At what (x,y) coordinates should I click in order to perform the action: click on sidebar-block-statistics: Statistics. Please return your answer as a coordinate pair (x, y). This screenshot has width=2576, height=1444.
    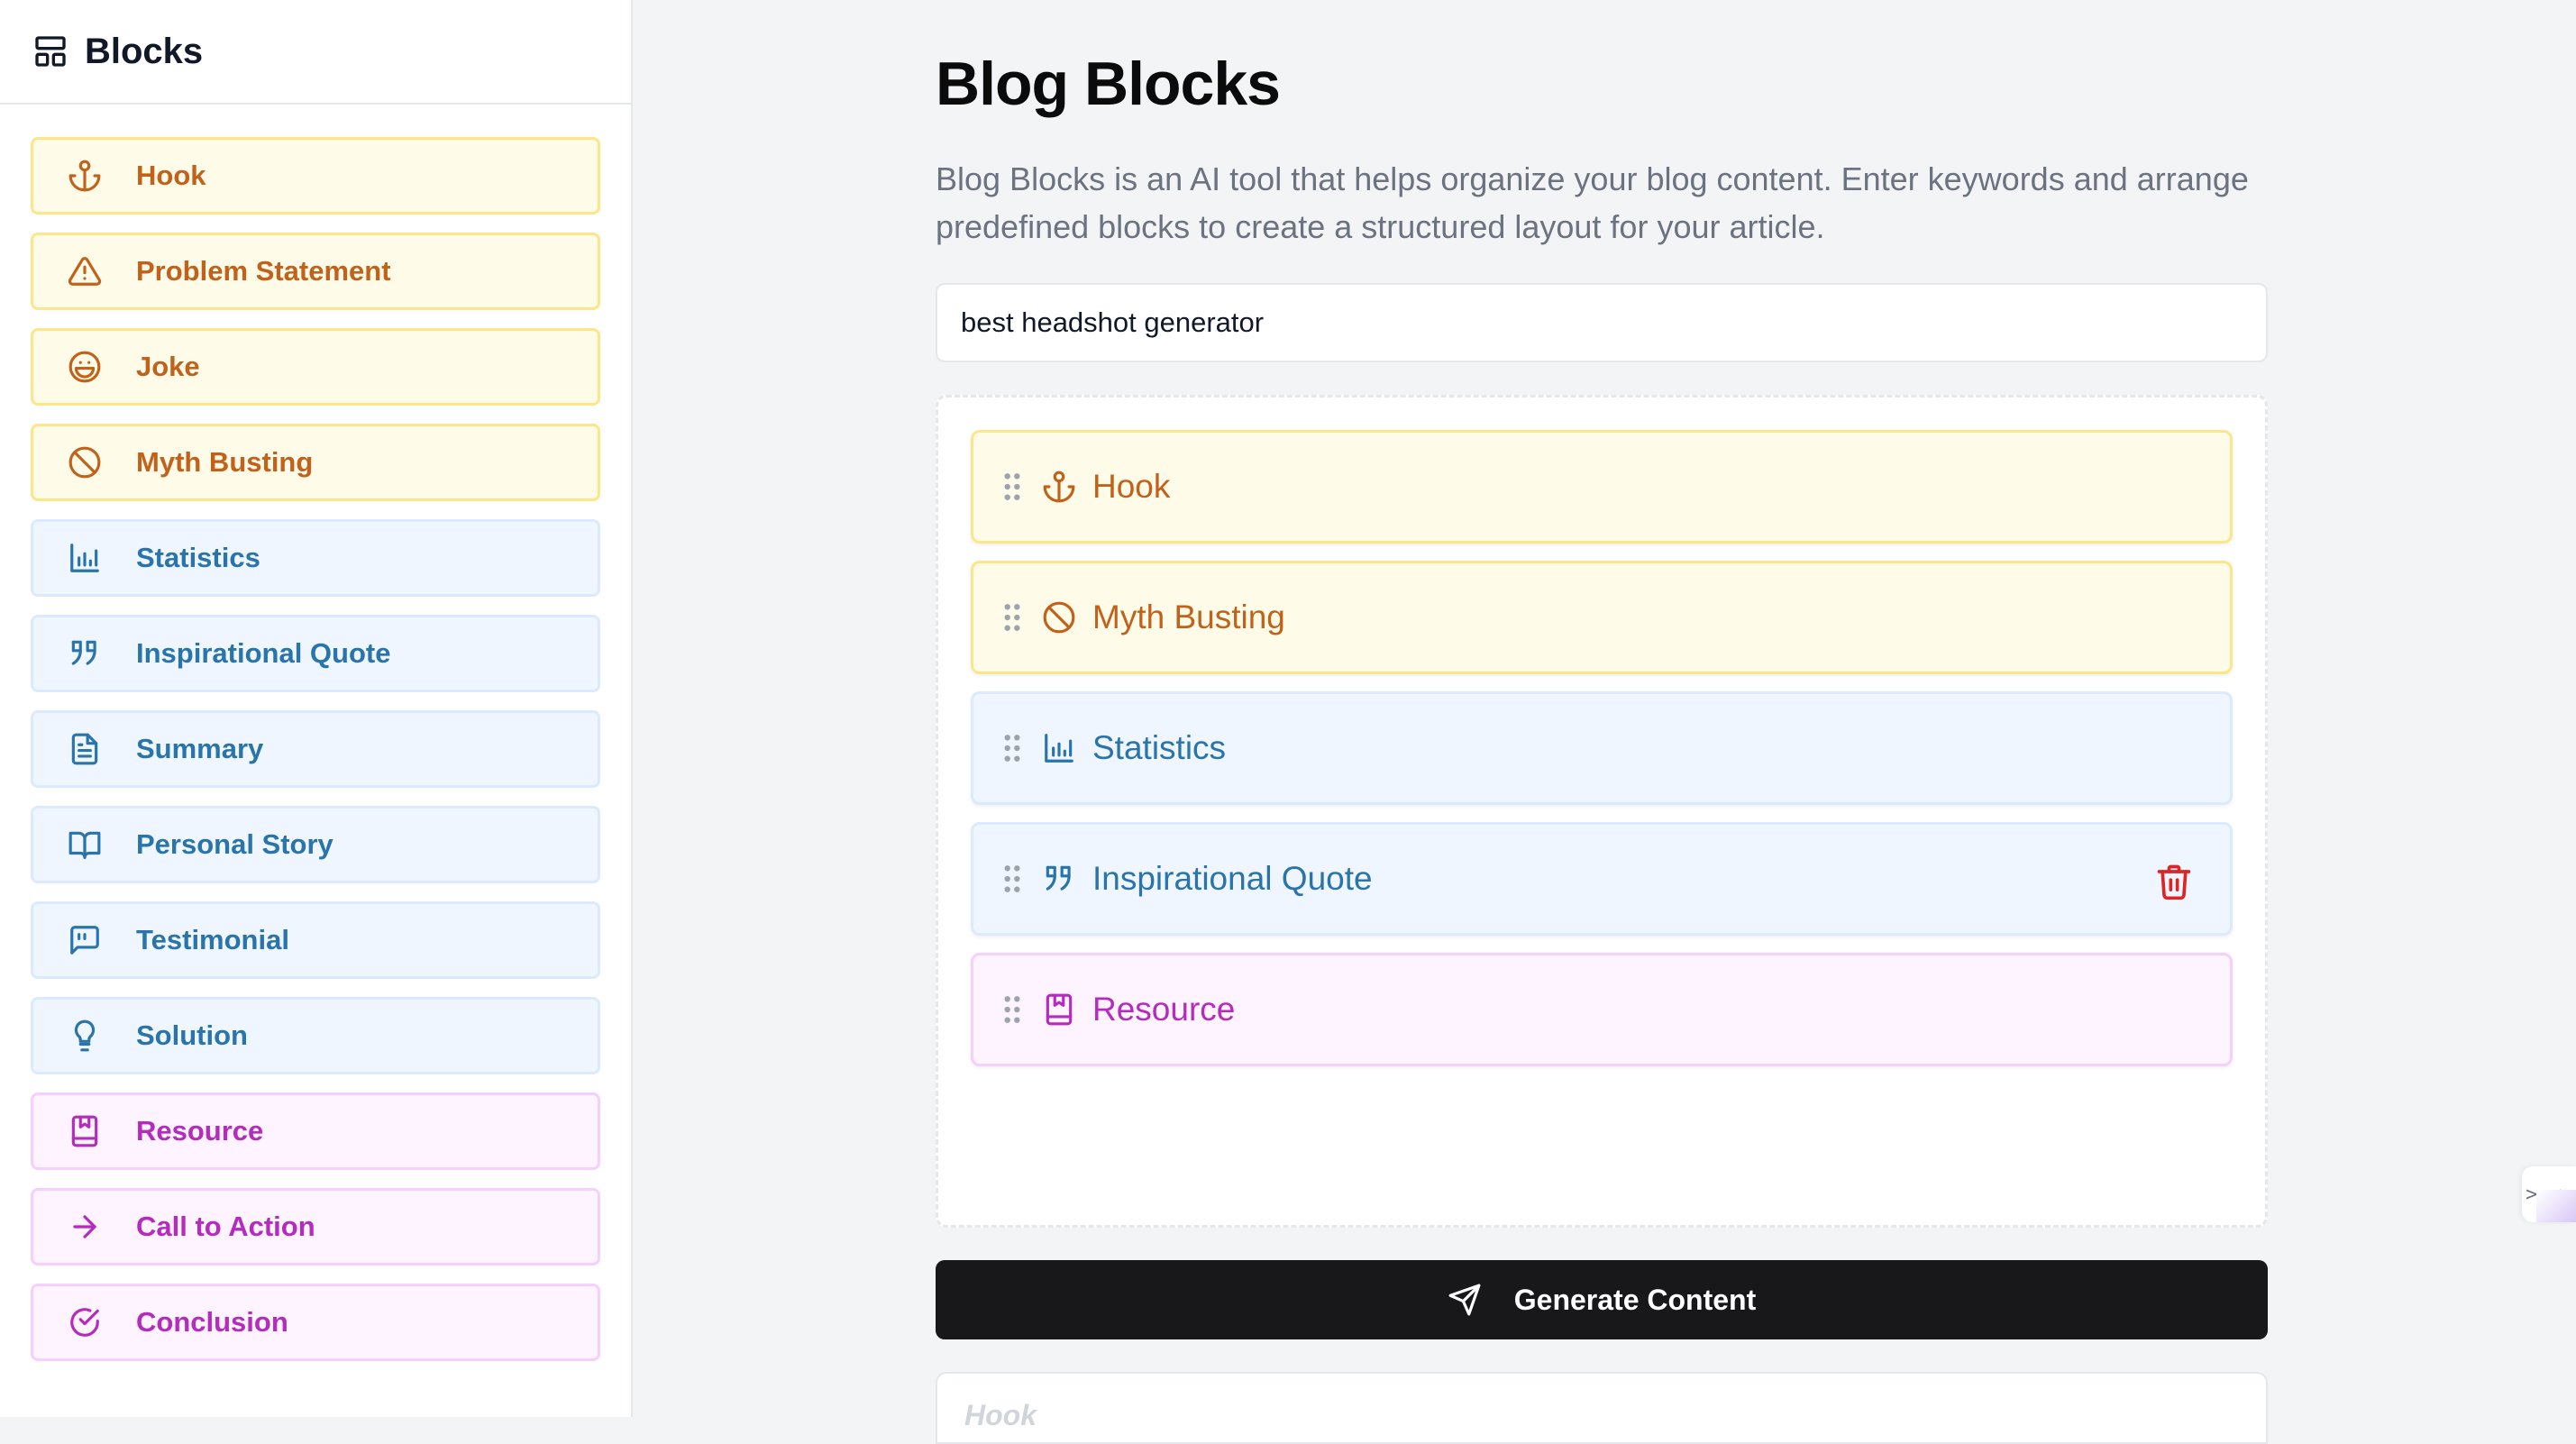
    Looking at the image, I should click on (315, 558).